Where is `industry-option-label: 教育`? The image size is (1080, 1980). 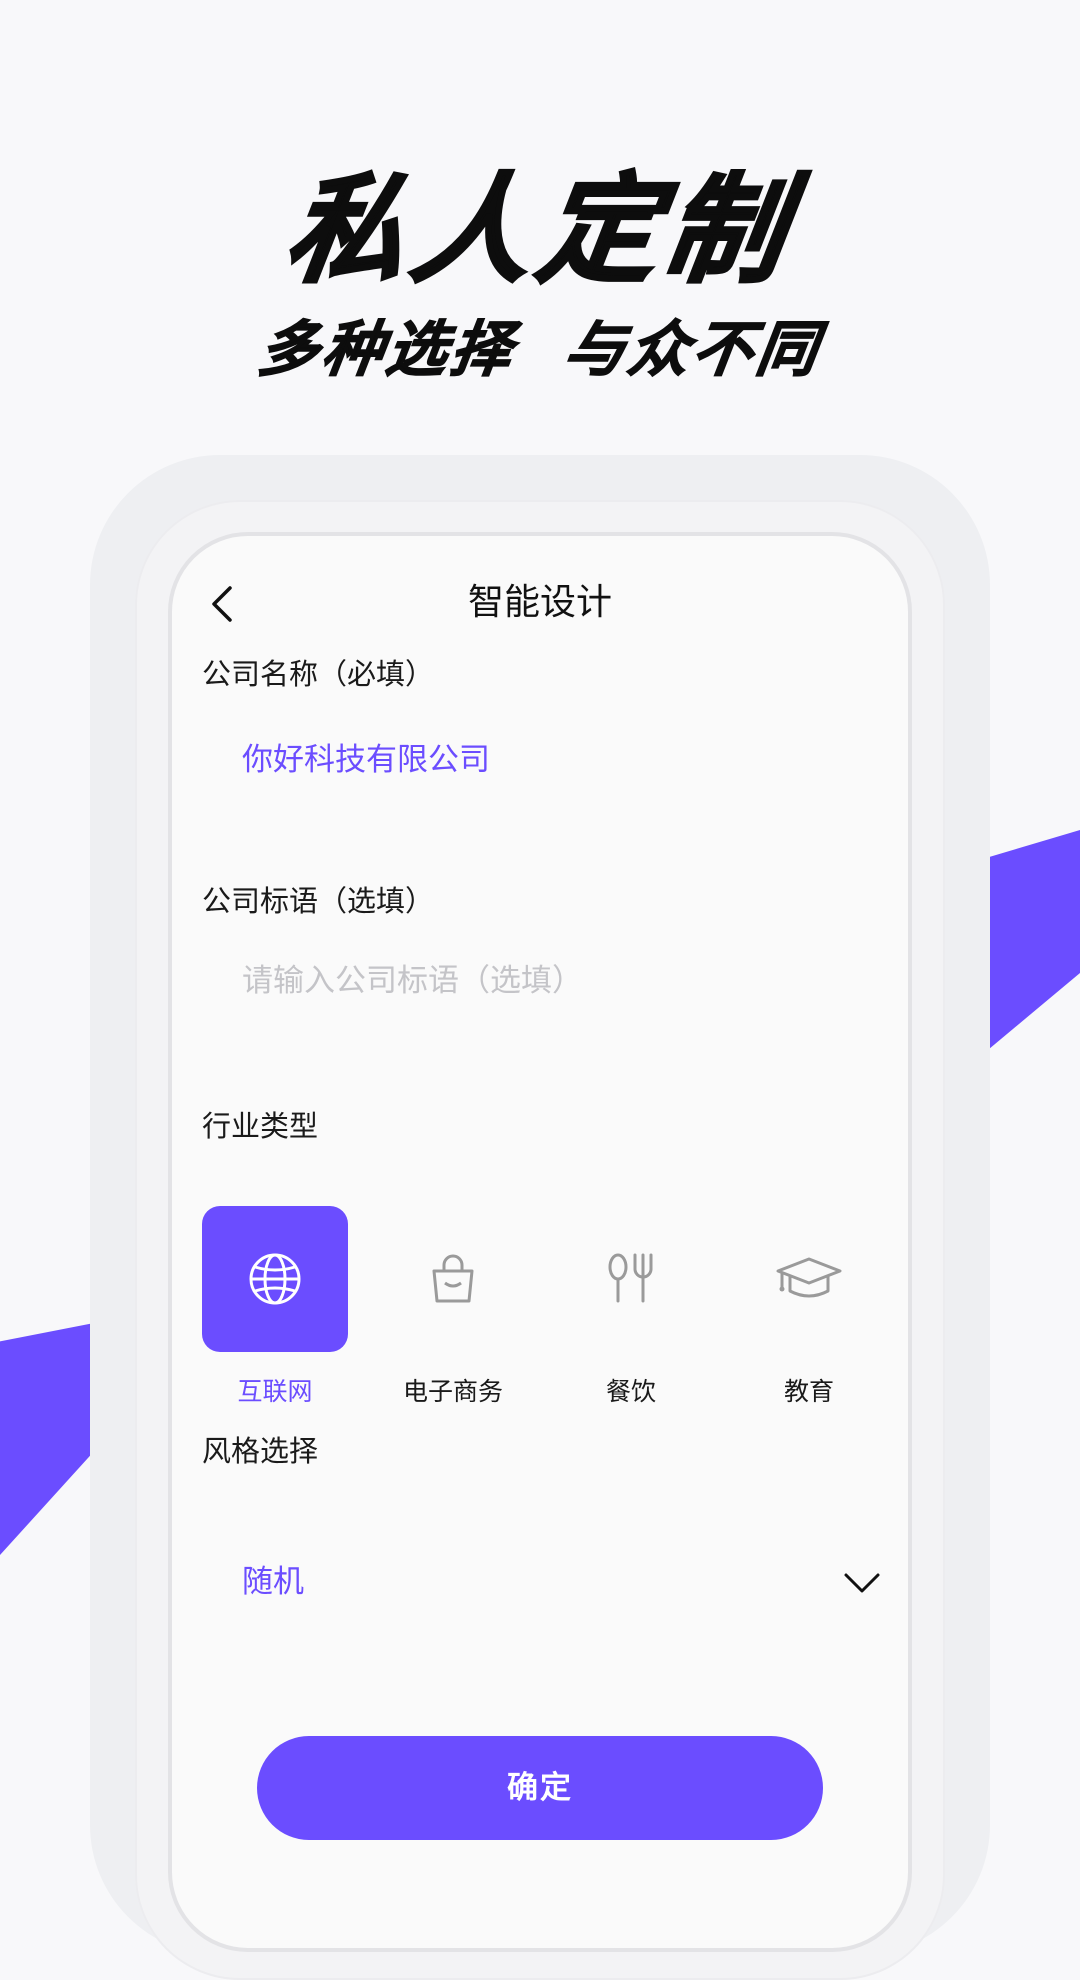
industry-option-label: 教育 is located at coordinates (808, 1391).